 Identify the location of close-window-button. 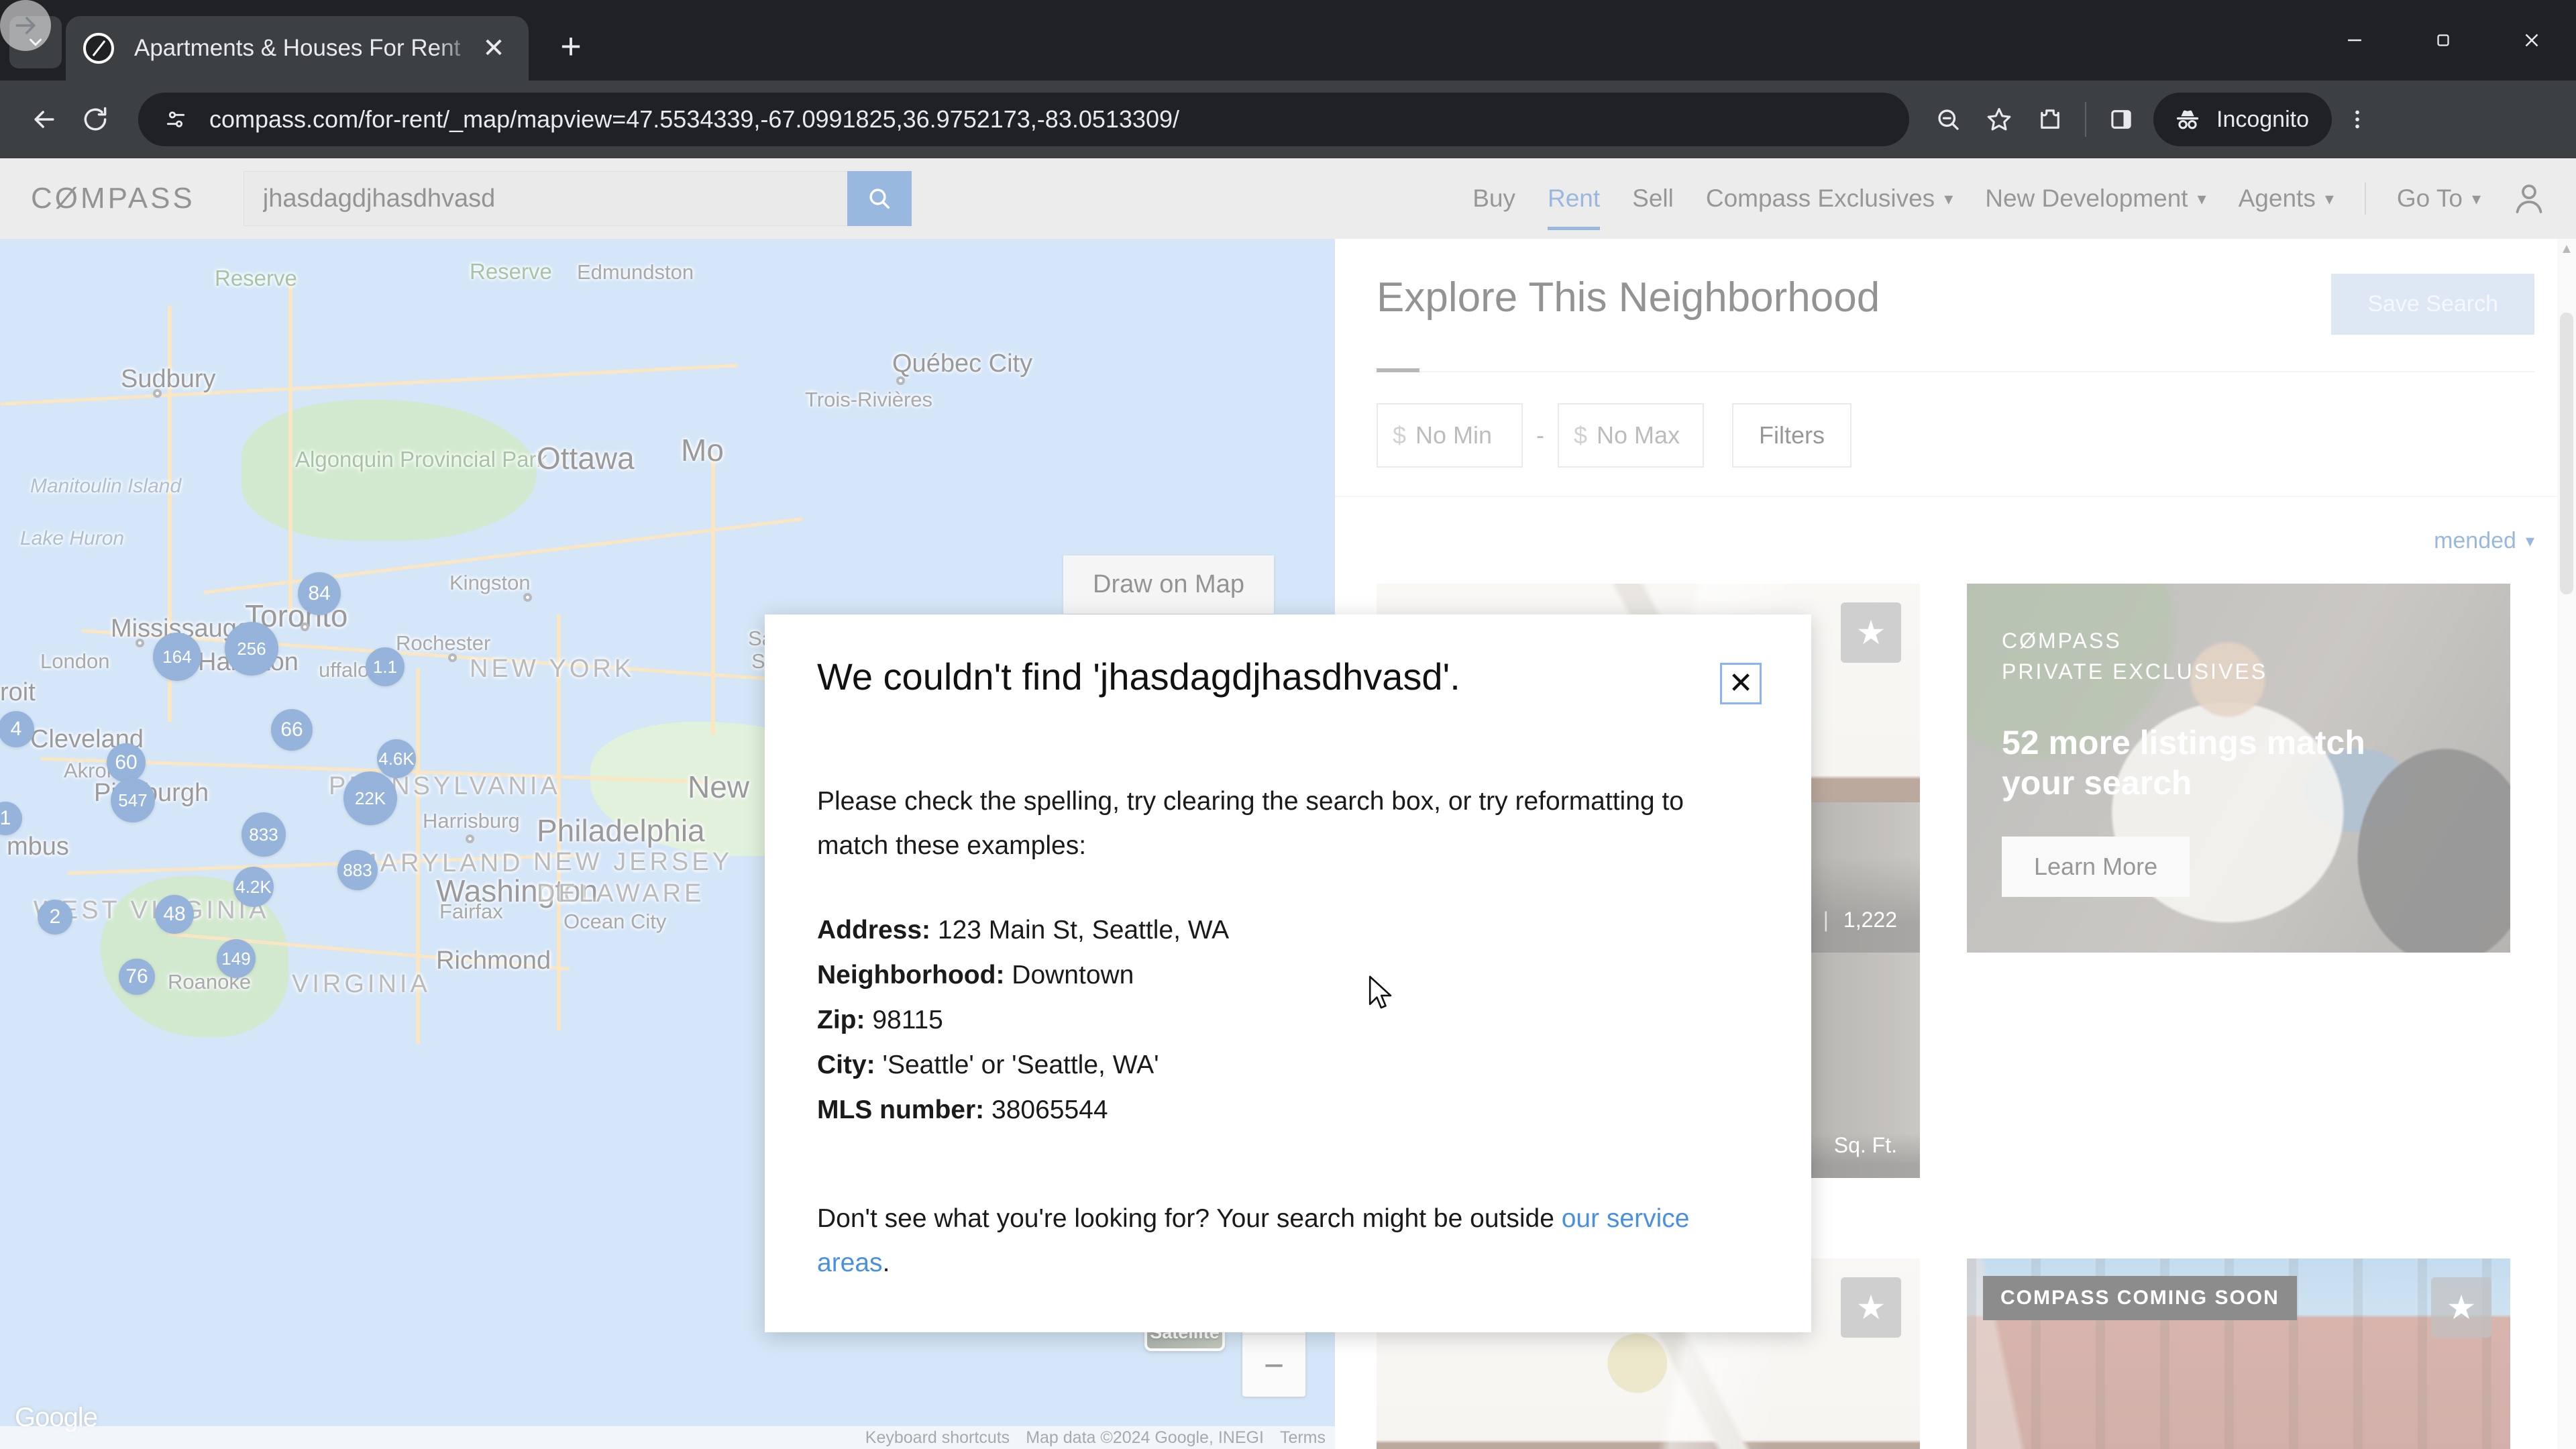
(2531, 40).